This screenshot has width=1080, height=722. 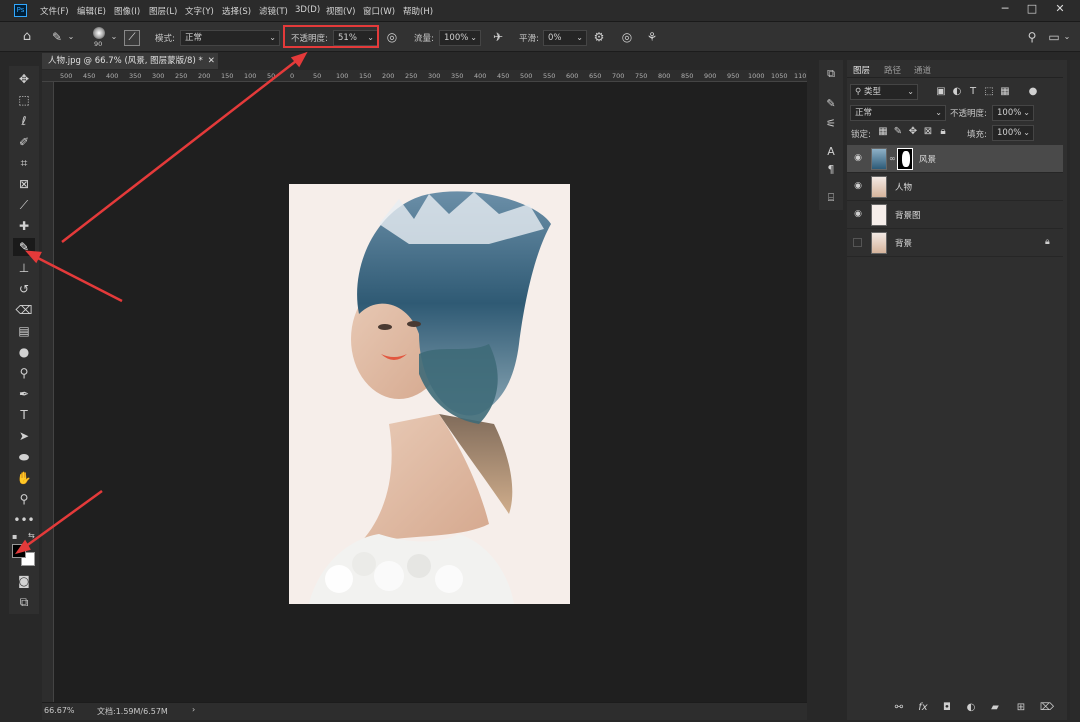 I want to click on filter-toggle-icon: ●, so click(x=1033, y=92).